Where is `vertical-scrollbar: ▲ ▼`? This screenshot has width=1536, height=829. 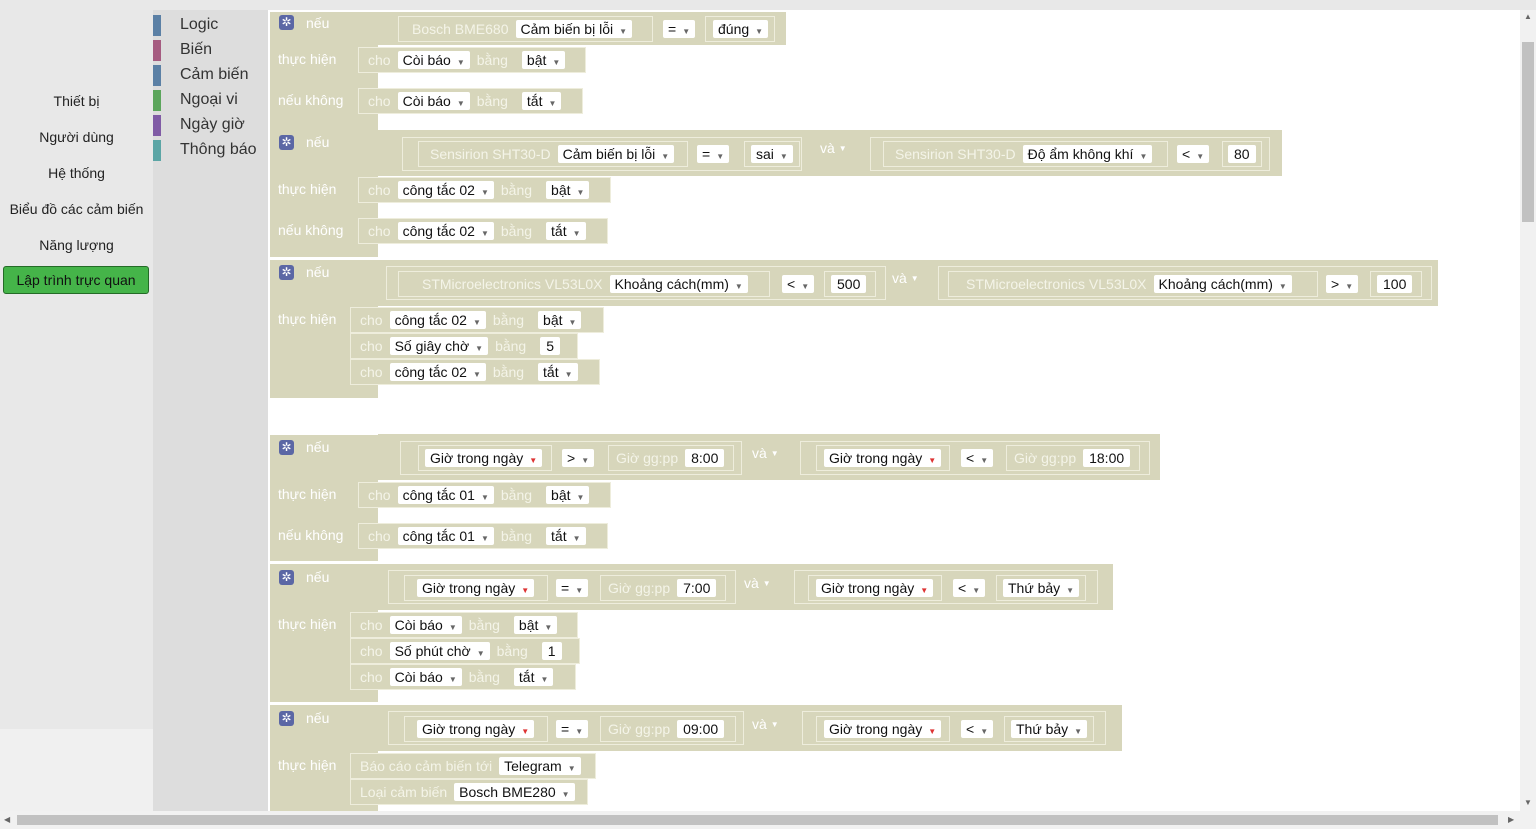
vertical-scrollbar: ▲ ▼ is located at coordinates (1528, 410).